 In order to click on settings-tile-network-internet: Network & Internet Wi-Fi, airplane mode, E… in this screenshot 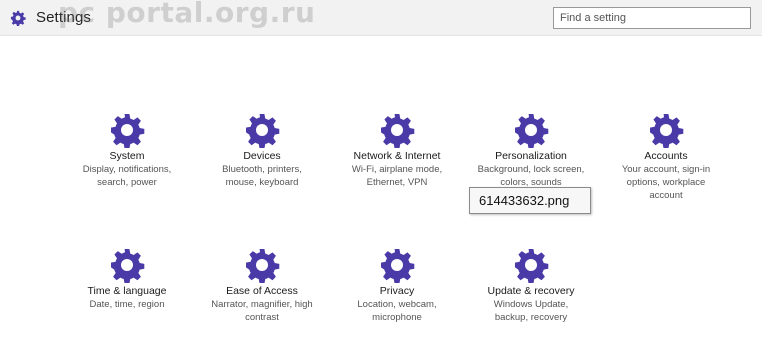, I will do `click(397, 150)`.